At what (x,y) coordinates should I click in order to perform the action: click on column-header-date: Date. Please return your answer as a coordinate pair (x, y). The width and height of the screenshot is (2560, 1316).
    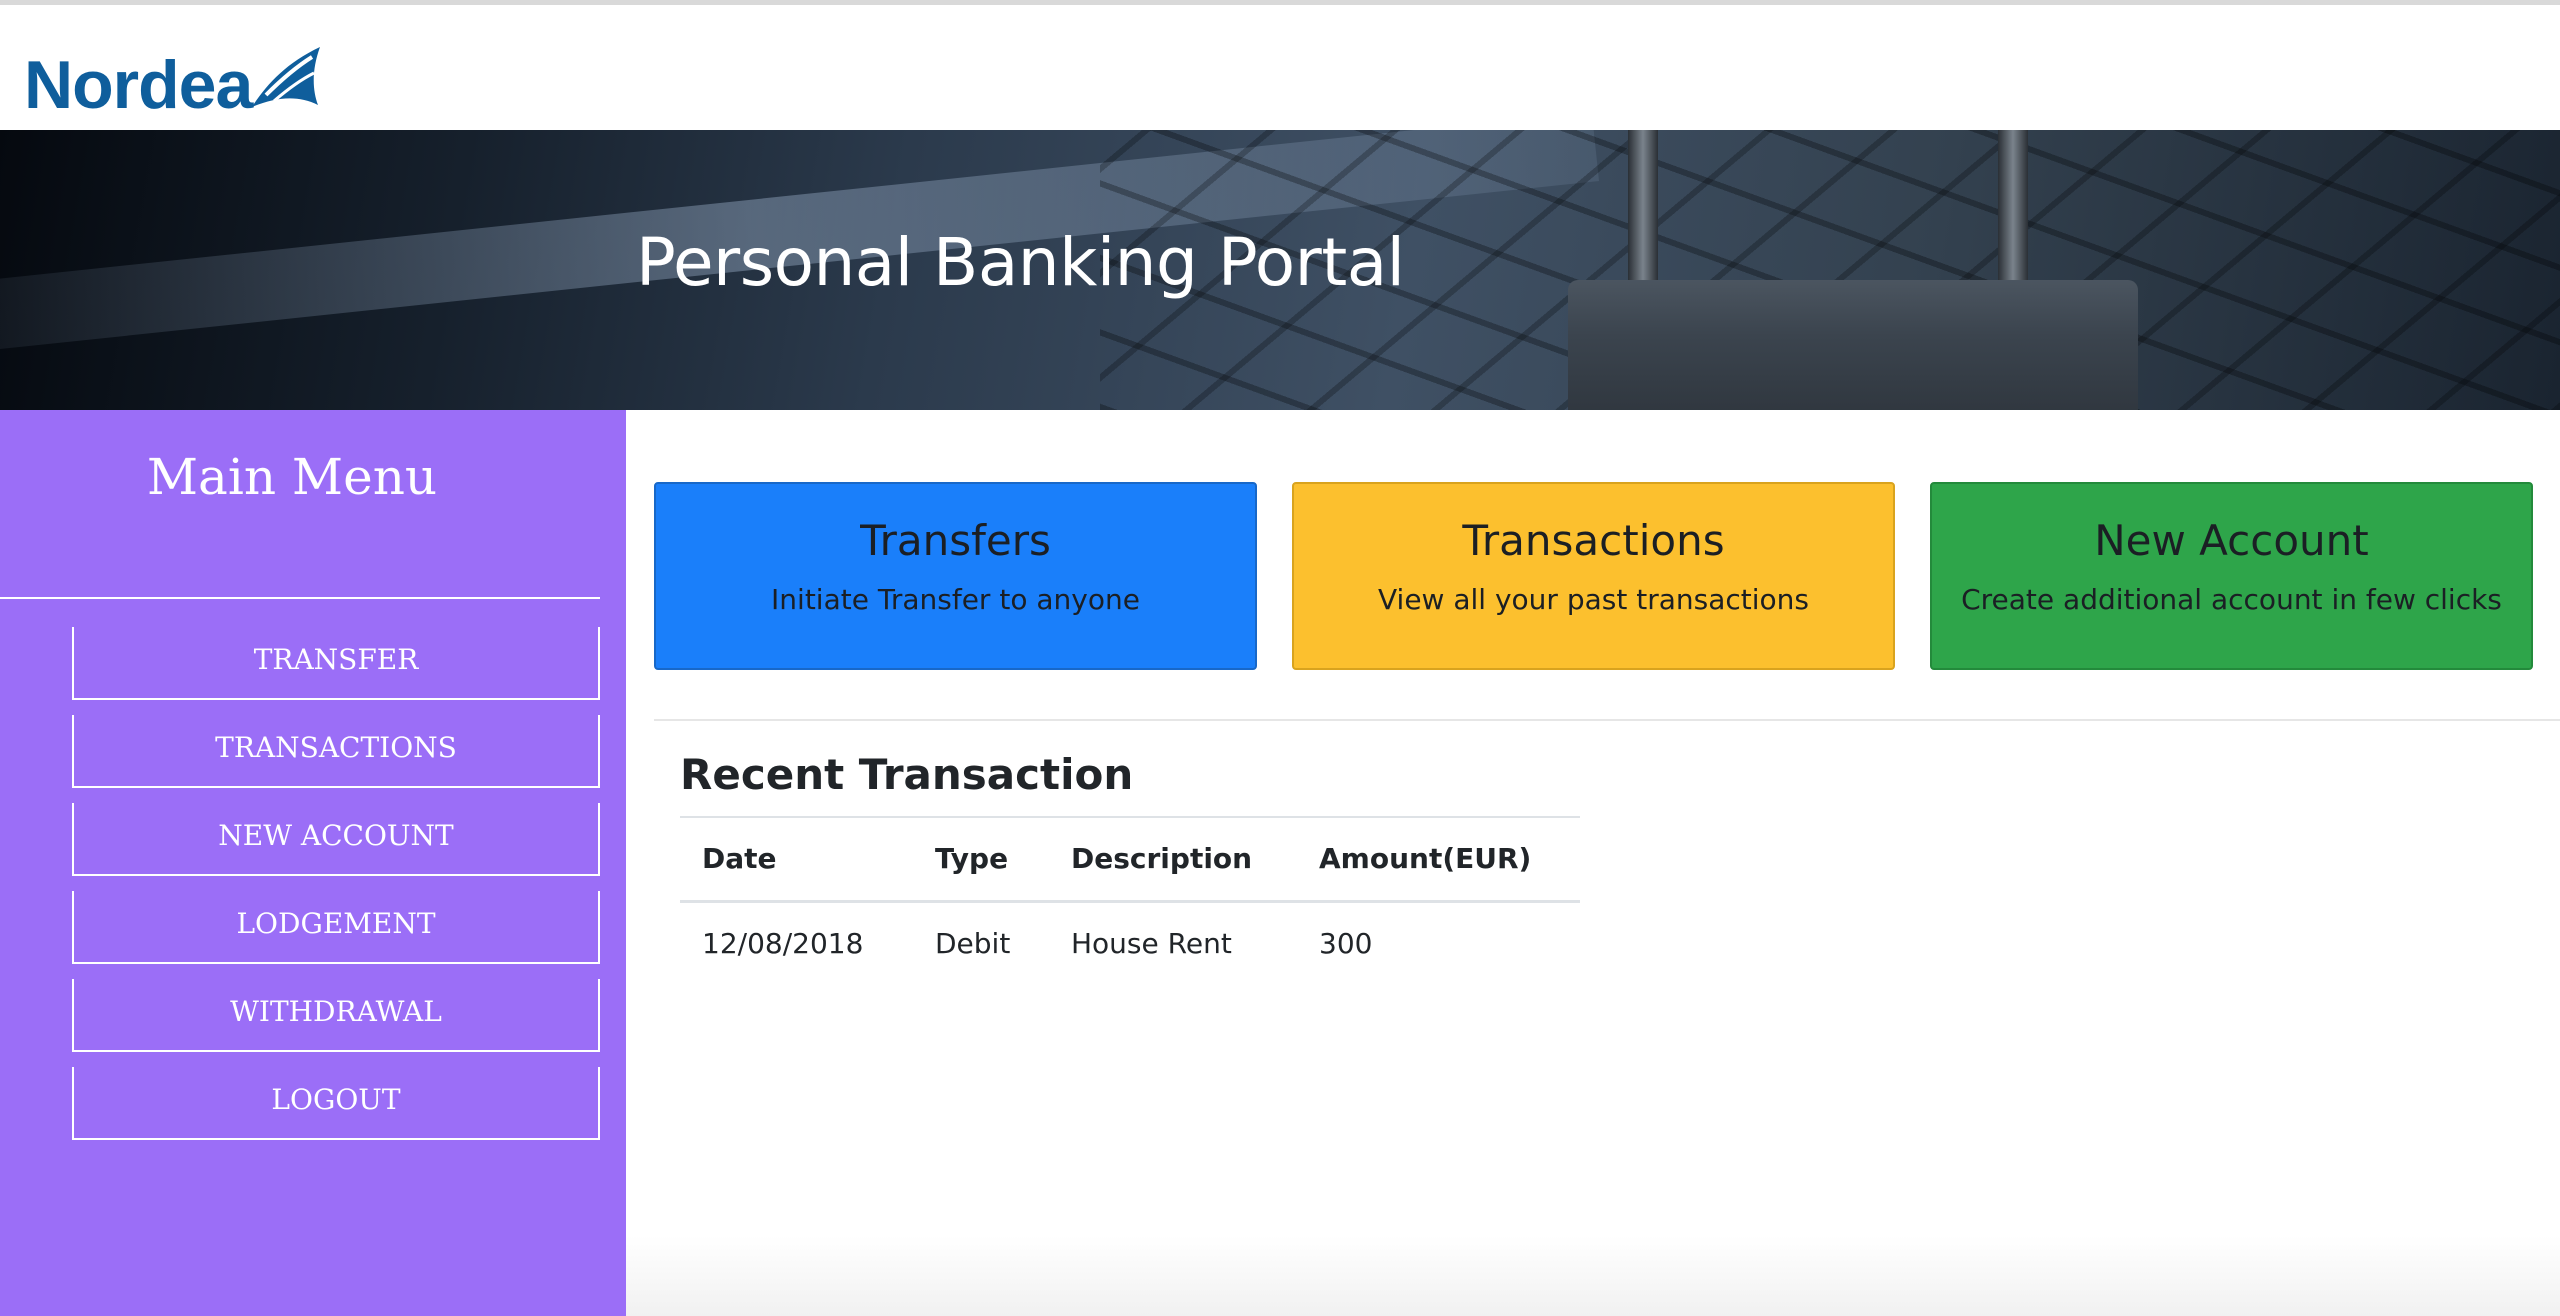
    Looking at the image, I should click on (739, 859).